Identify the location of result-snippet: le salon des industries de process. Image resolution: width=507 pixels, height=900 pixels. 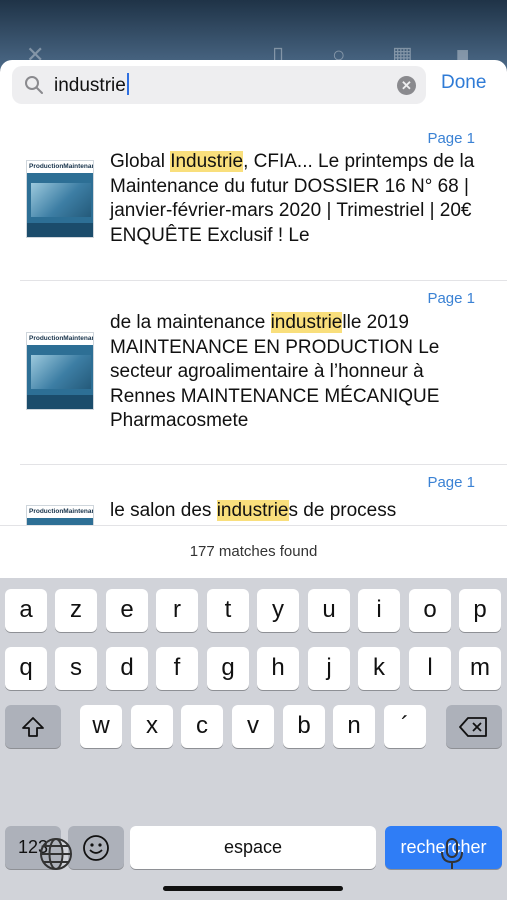
(295, 511).